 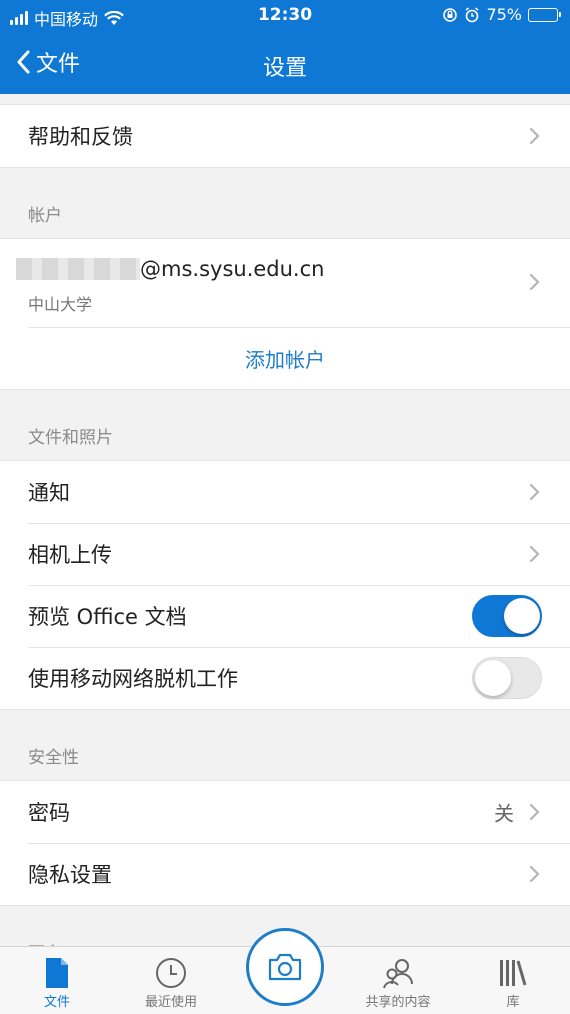 I want to click on help-feedback-row: 帮助和反馈, so click(x=285, y=136).